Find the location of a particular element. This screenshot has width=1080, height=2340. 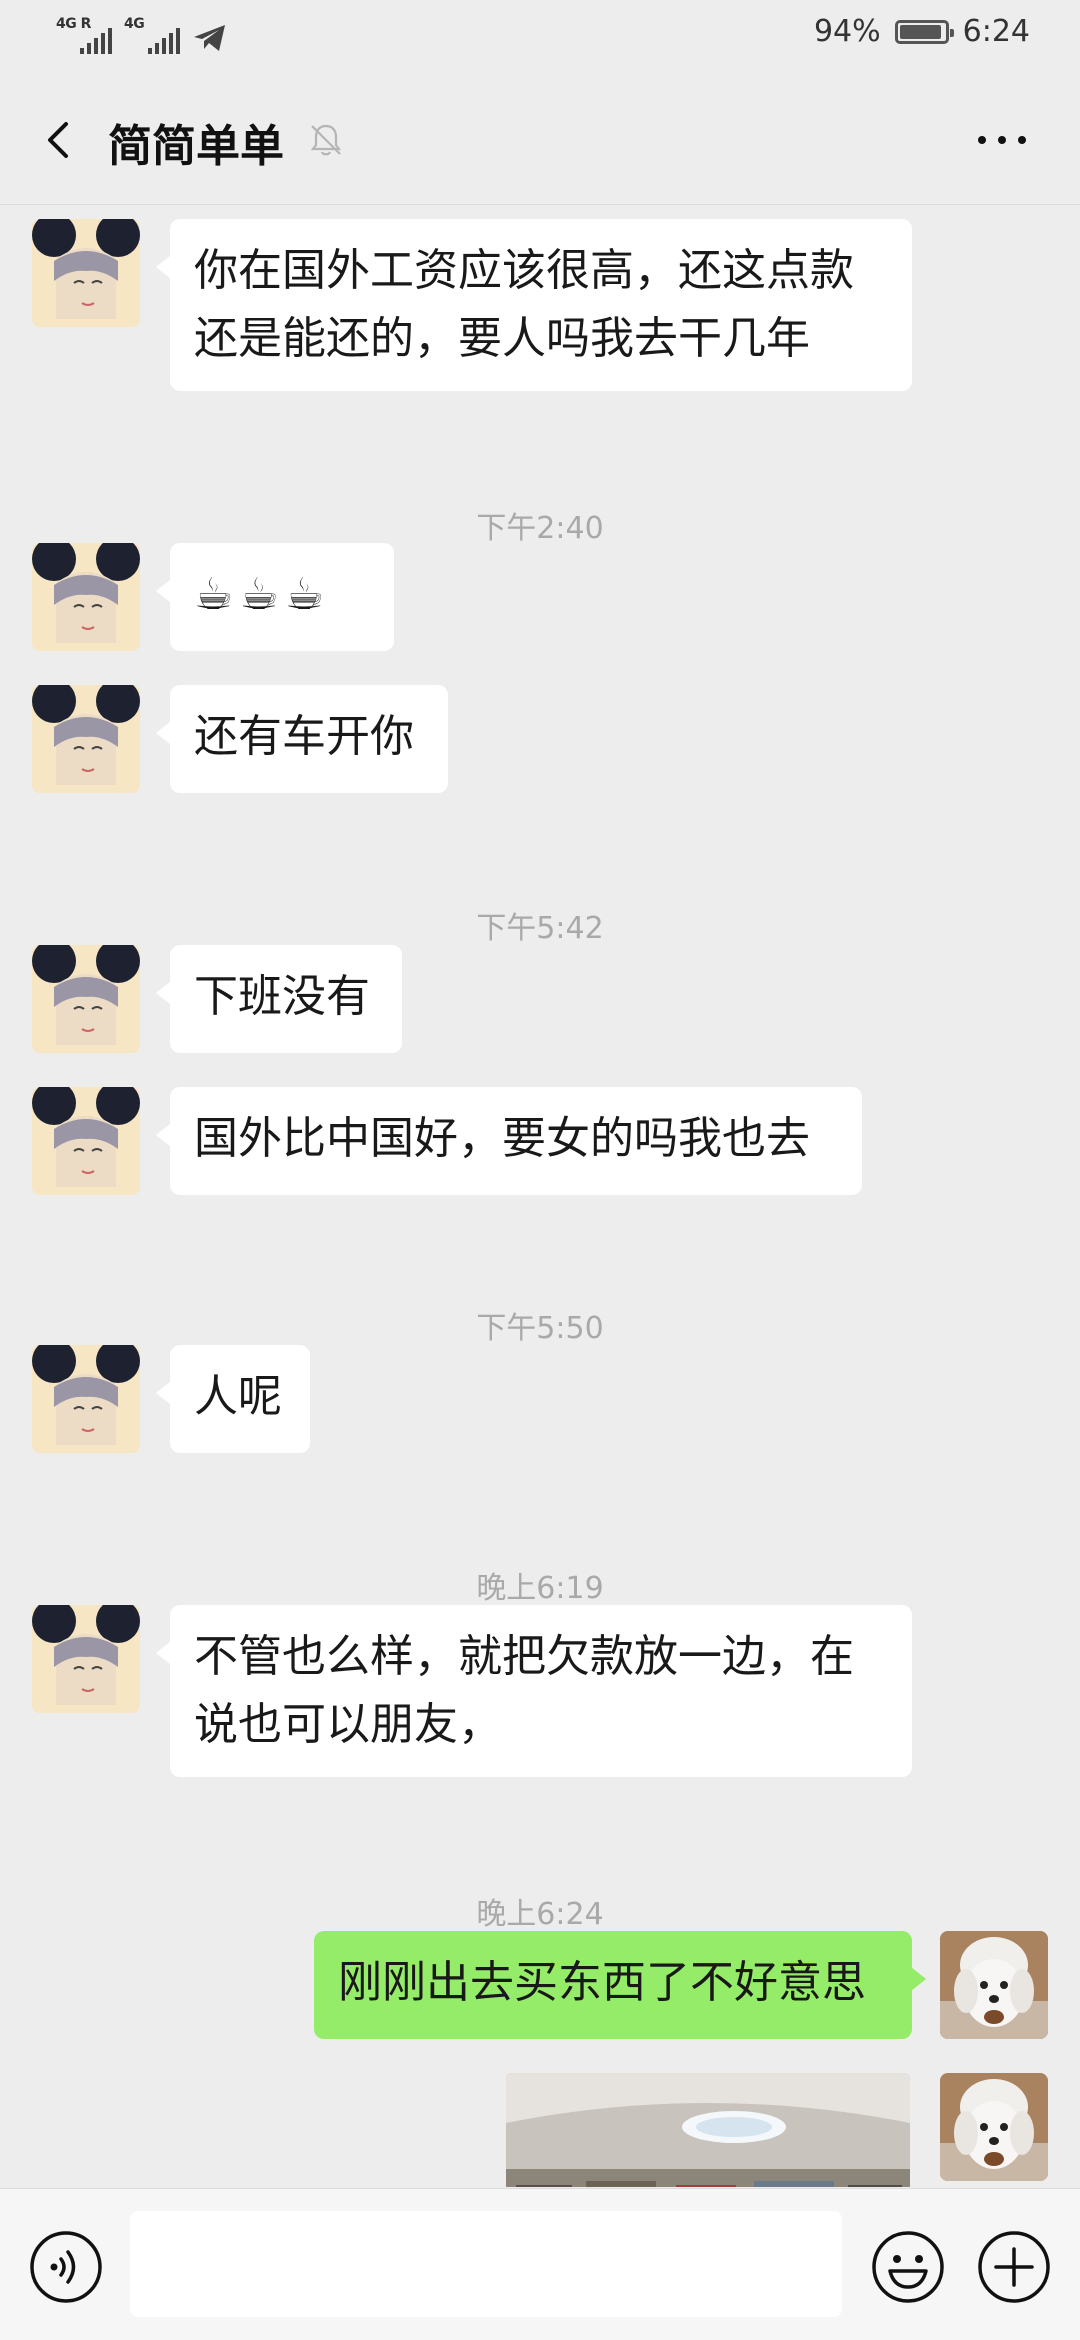

message-line: 你在国外工资应该很高，还这点款 is located at coordinates (524, 270).